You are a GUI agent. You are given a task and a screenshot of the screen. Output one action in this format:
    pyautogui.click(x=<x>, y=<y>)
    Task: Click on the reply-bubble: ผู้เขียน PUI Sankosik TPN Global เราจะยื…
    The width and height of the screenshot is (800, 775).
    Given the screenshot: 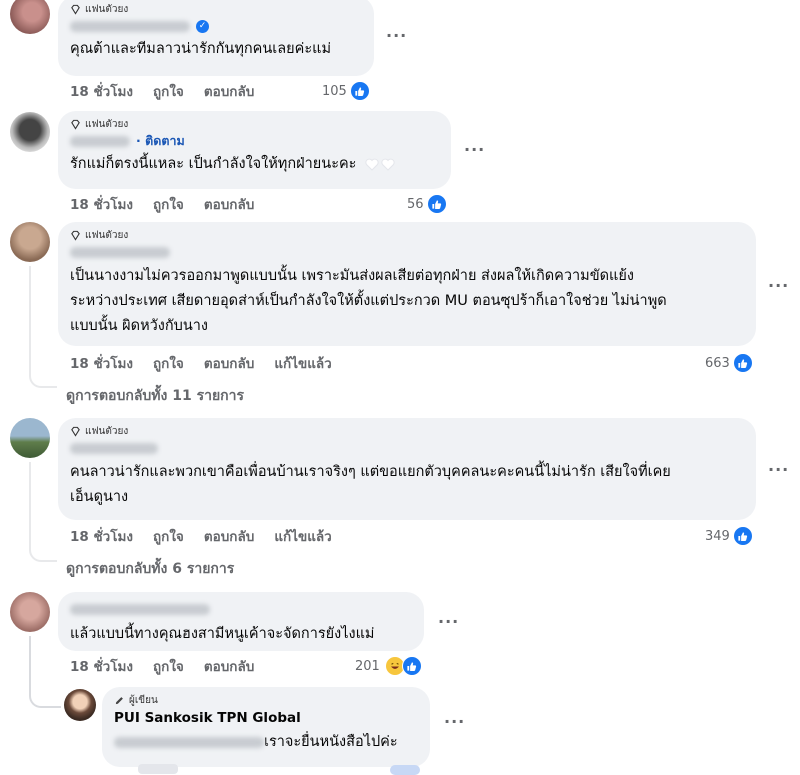 What is the action you would take?
    pyautogui.click(x=266, y=727)
    